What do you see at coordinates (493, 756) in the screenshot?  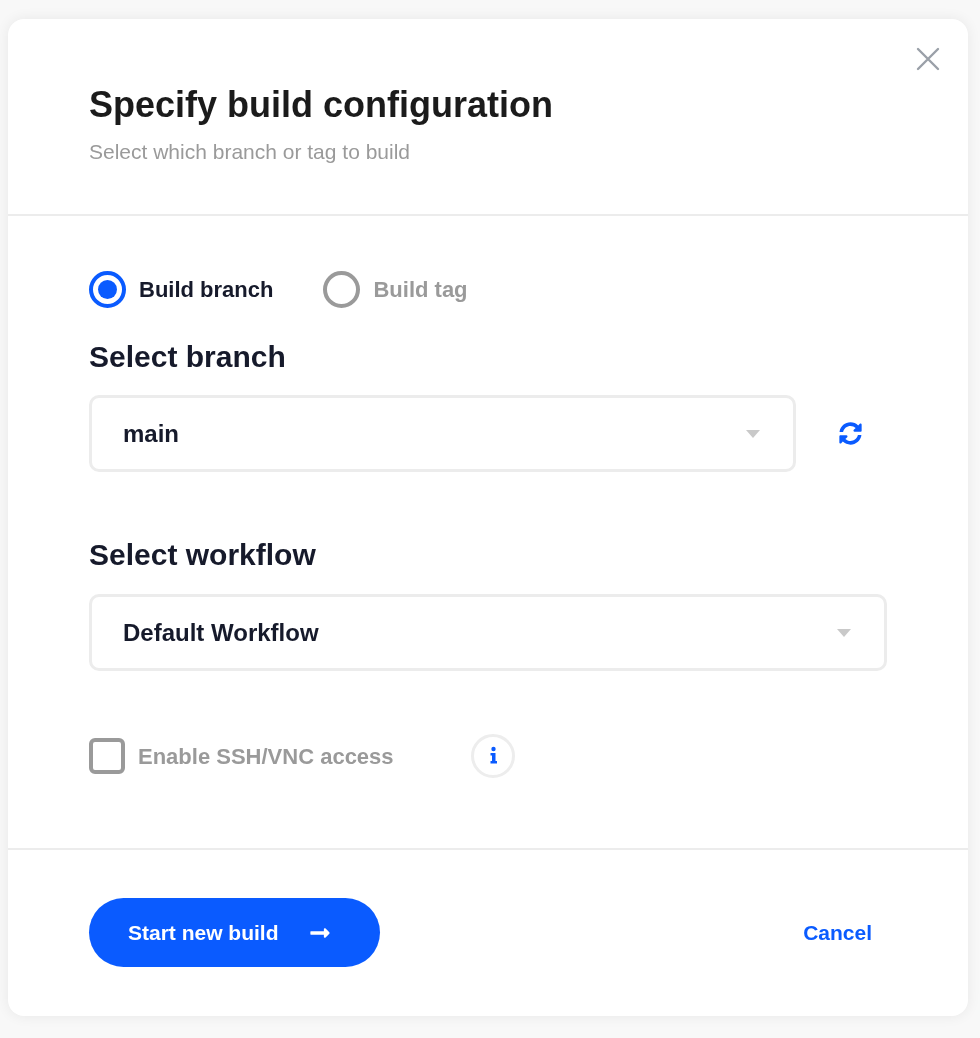 I see `info-icon` at bounding box center [493, 756].